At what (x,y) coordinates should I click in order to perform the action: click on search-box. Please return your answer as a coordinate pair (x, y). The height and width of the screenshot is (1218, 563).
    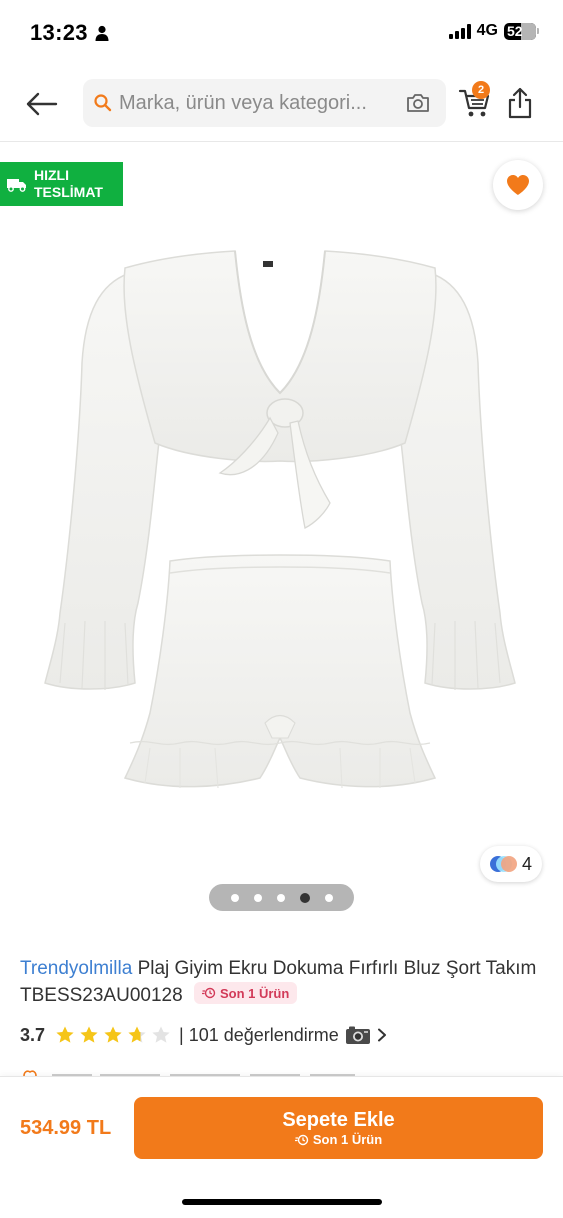
    Looking at the image, I should click on (264, 103).